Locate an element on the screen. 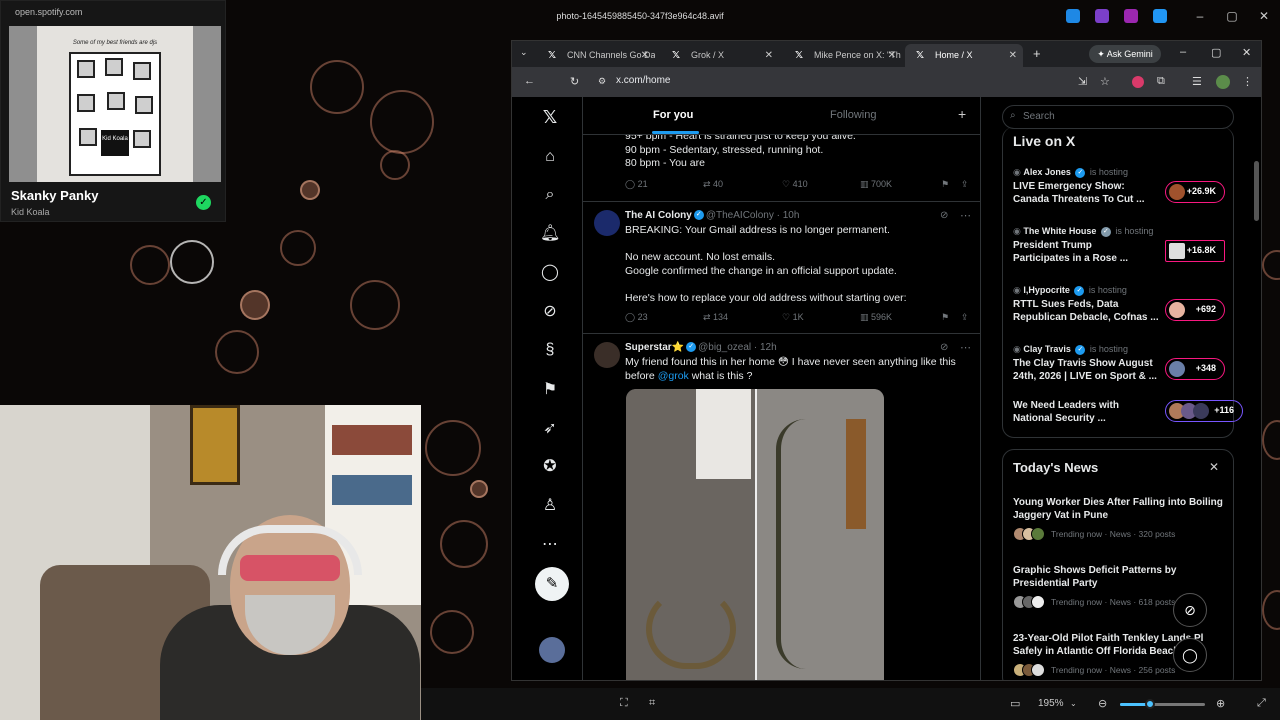  tab-cnn: 𝕏 CNN Channels Go Da ✕ is located at coordinates (596, 55).